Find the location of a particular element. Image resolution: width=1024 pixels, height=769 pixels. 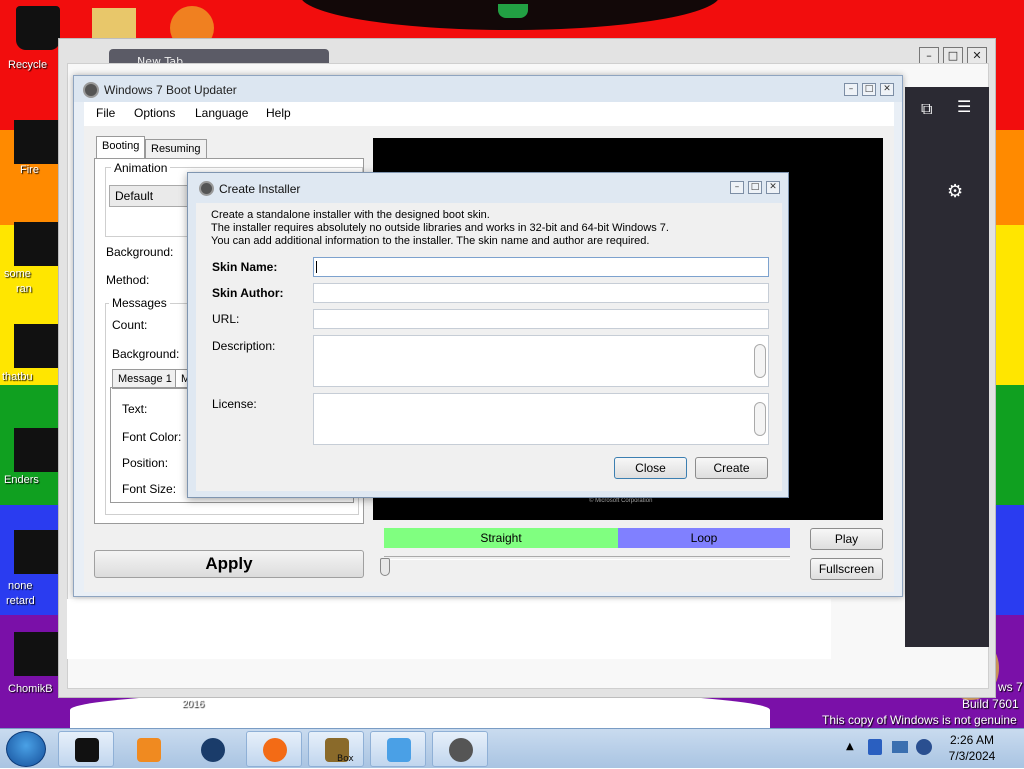

license-scrollbar is located at coordinates (760, 419).